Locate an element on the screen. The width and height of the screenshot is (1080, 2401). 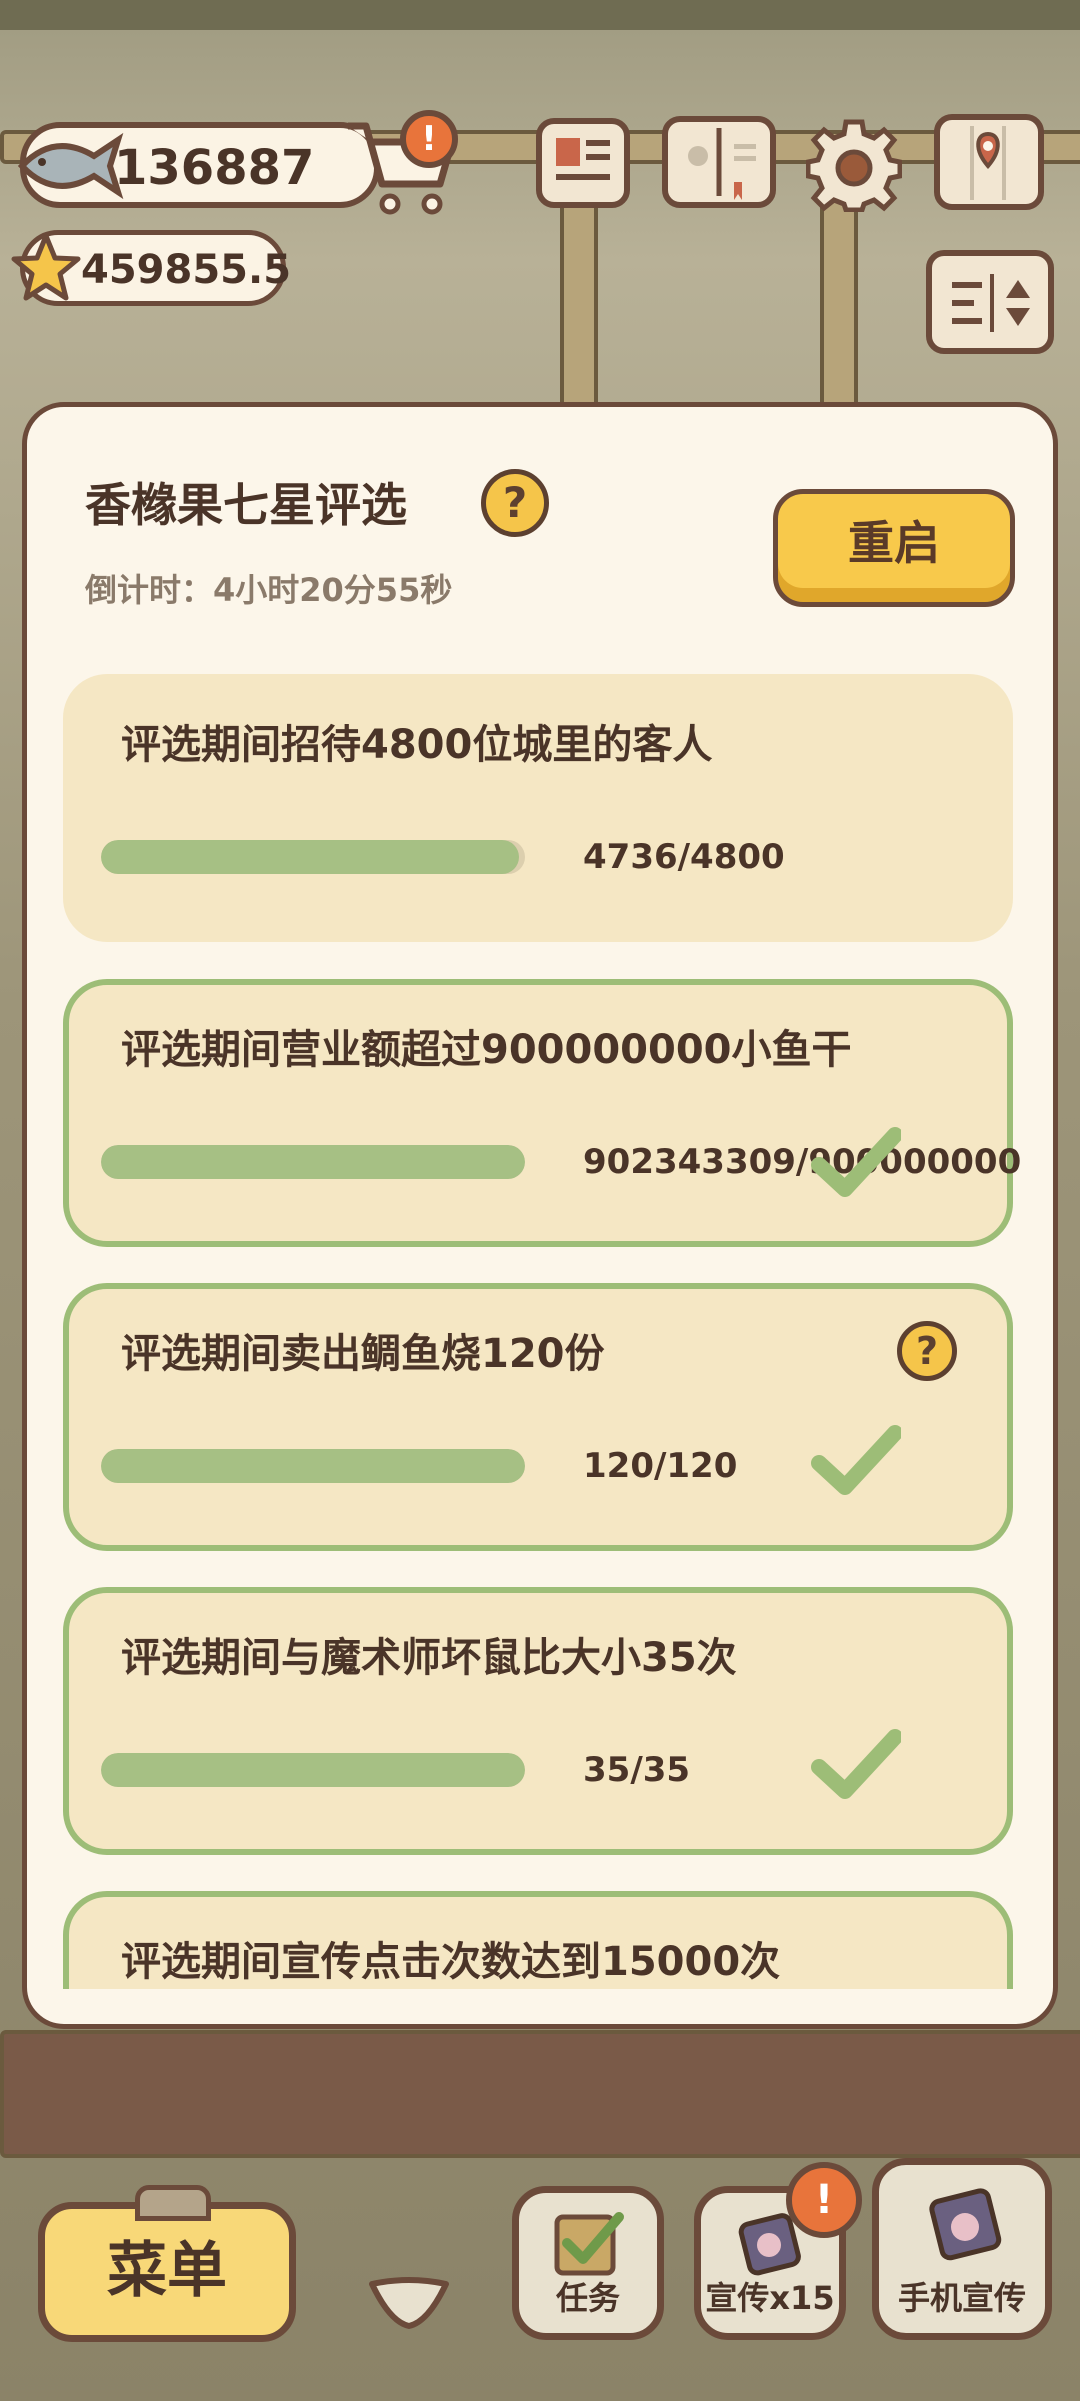
progress-text: 902343309/900000000 is located at coordinates (802, 1162).